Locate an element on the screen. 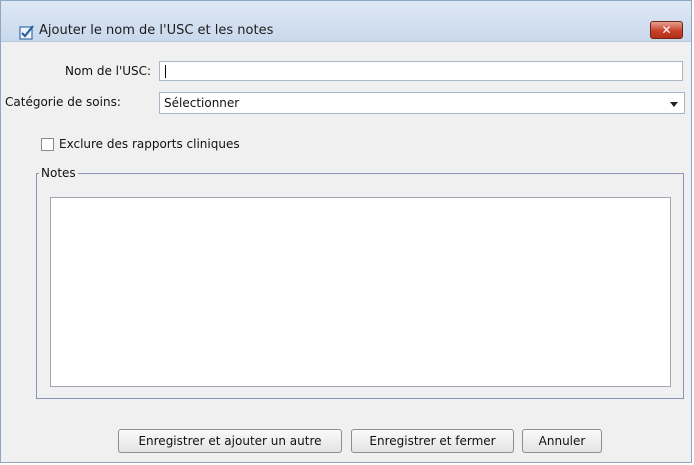 The width and height of the screenshot is (694, 465). chevron-down-icon is located at coordinates (674, 104).